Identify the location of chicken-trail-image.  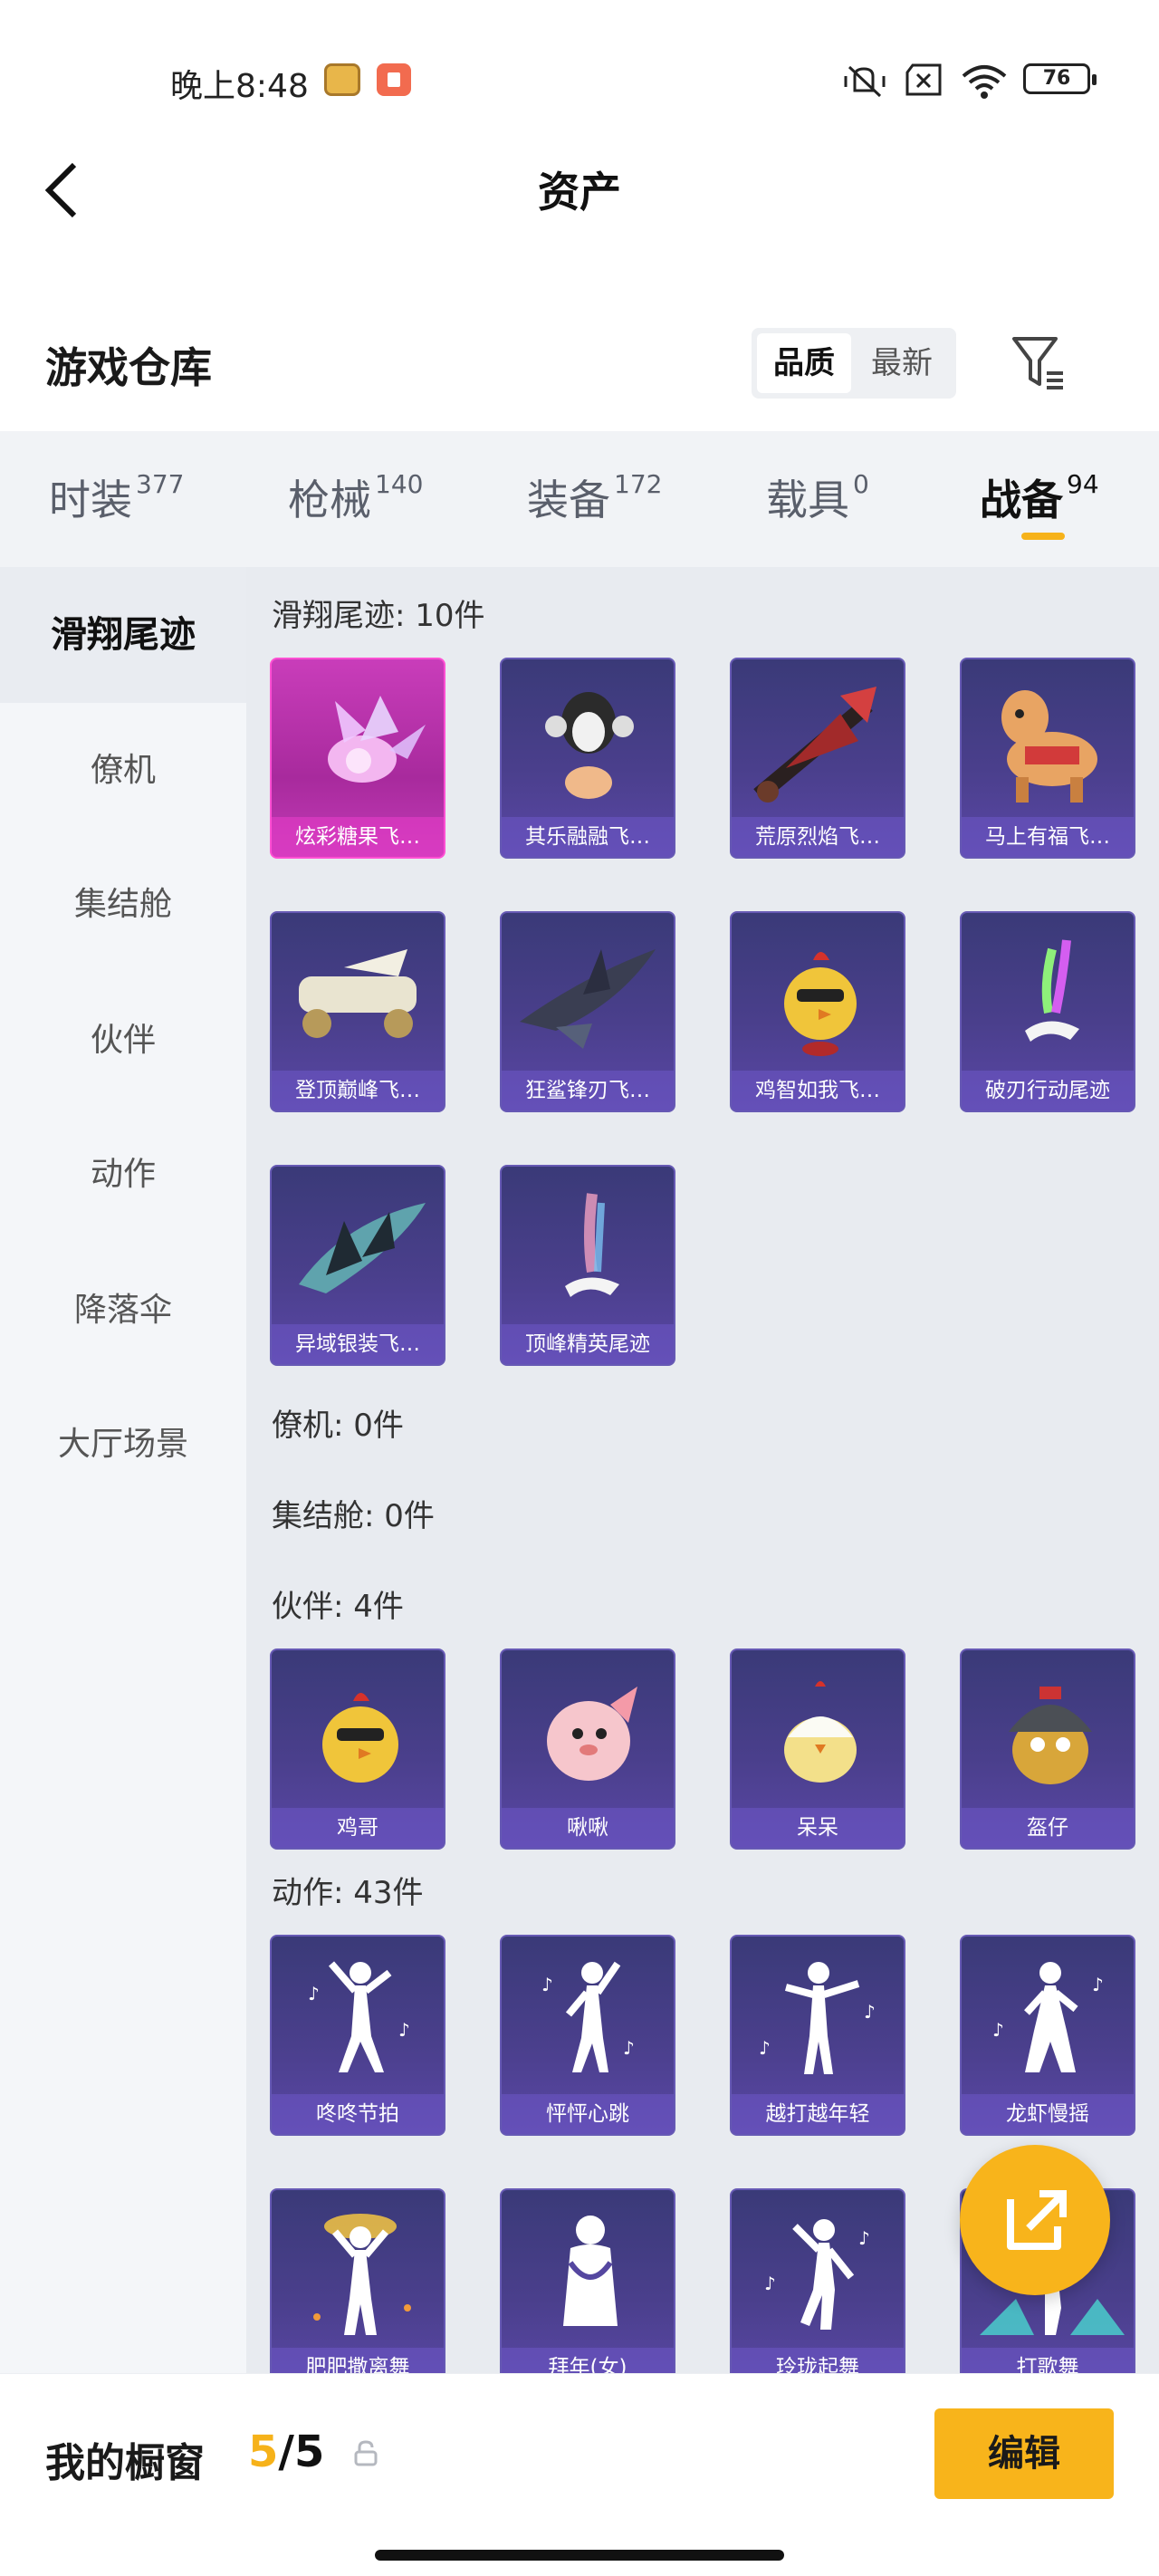
(821, 1004).